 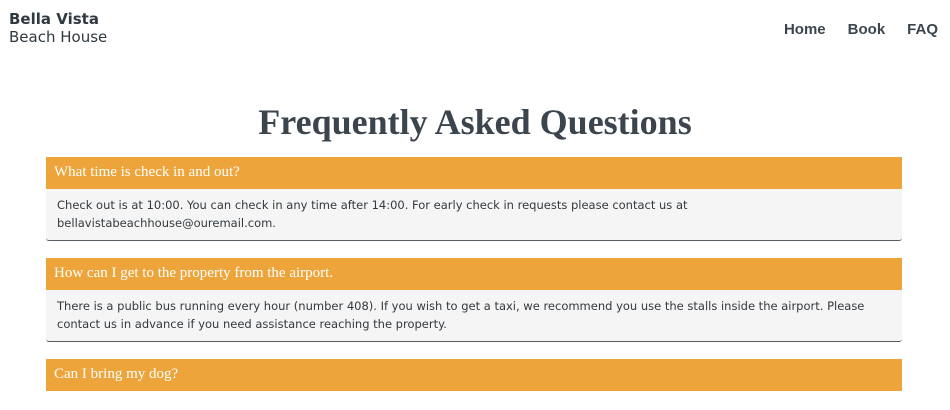 I want to click on brand-name: Bella Vista, so click(x=54, y=19).